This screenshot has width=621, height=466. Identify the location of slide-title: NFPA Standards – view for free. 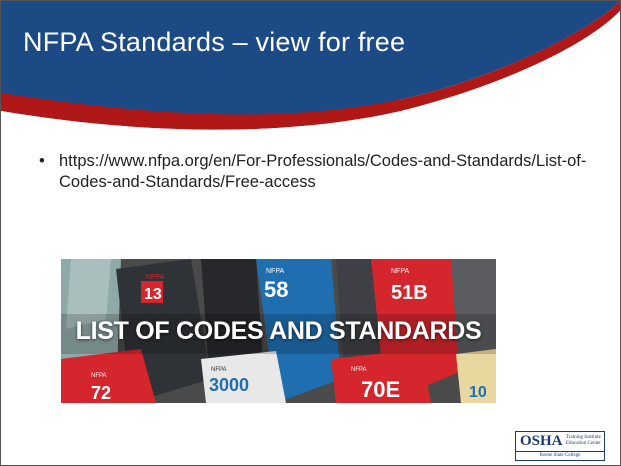
(214, 42).